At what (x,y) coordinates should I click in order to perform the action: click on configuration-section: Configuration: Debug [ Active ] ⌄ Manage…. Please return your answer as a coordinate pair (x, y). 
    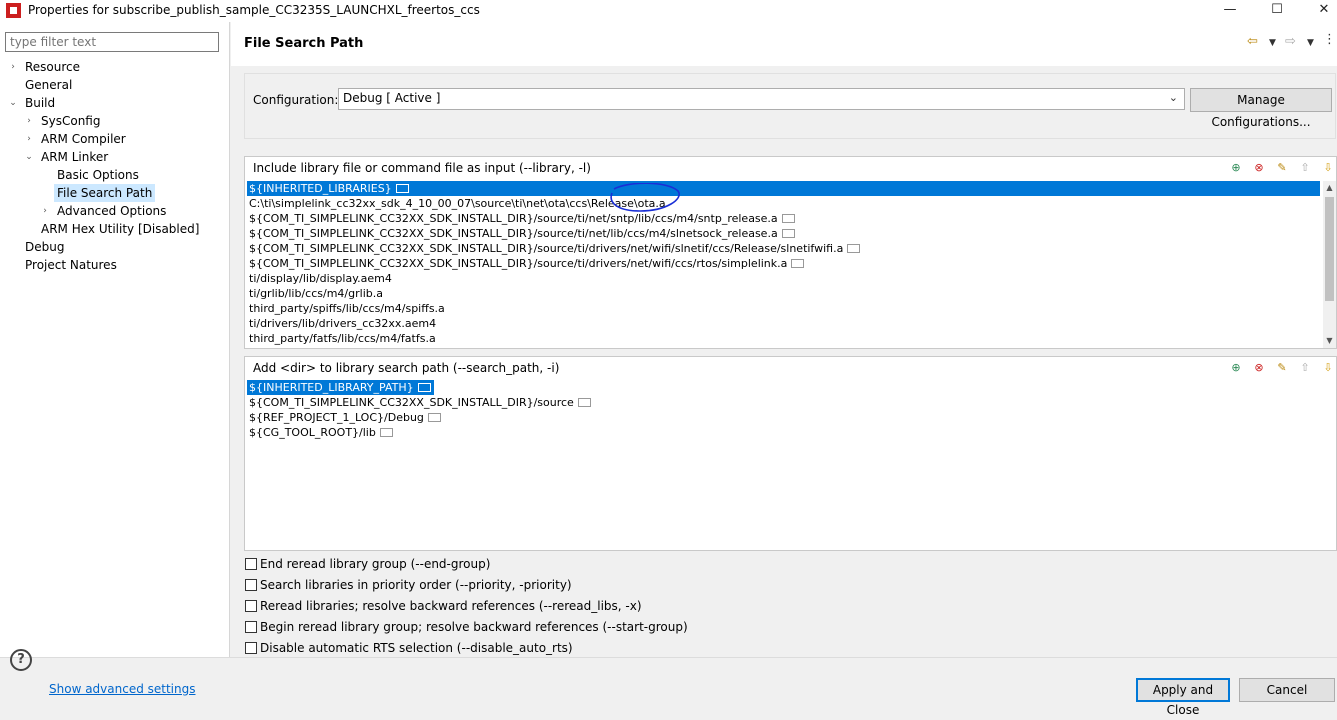
    Looking at the image, I should click on (790, 106).